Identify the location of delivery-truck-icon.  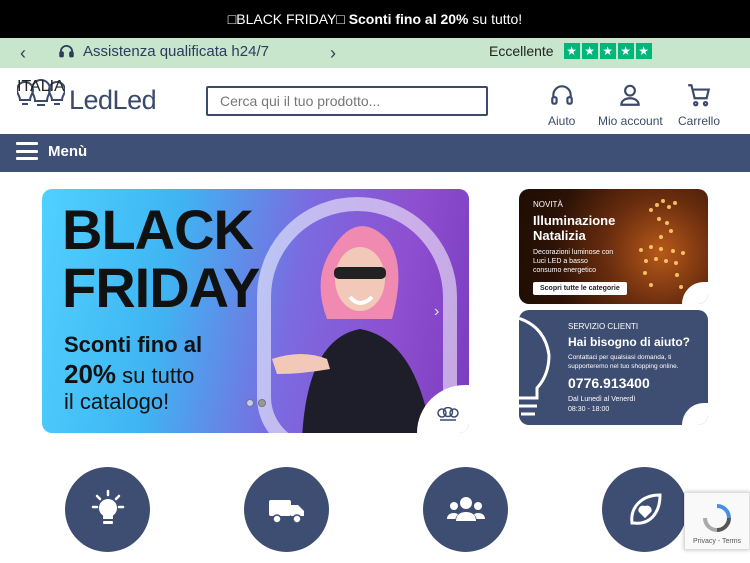
(286, 511).